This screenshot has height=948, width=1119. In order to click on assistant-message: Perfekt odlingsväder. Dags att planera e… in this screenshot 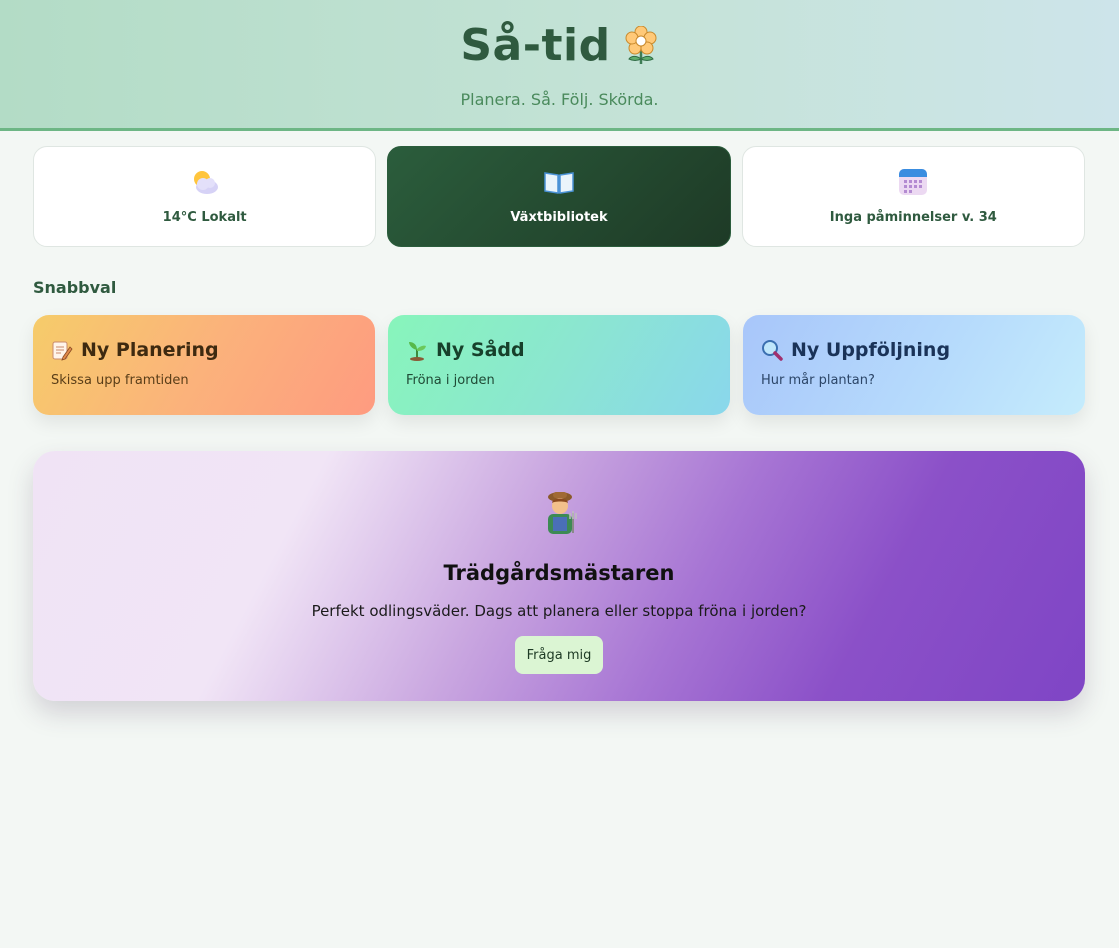, I will do `click(559, 611)`.